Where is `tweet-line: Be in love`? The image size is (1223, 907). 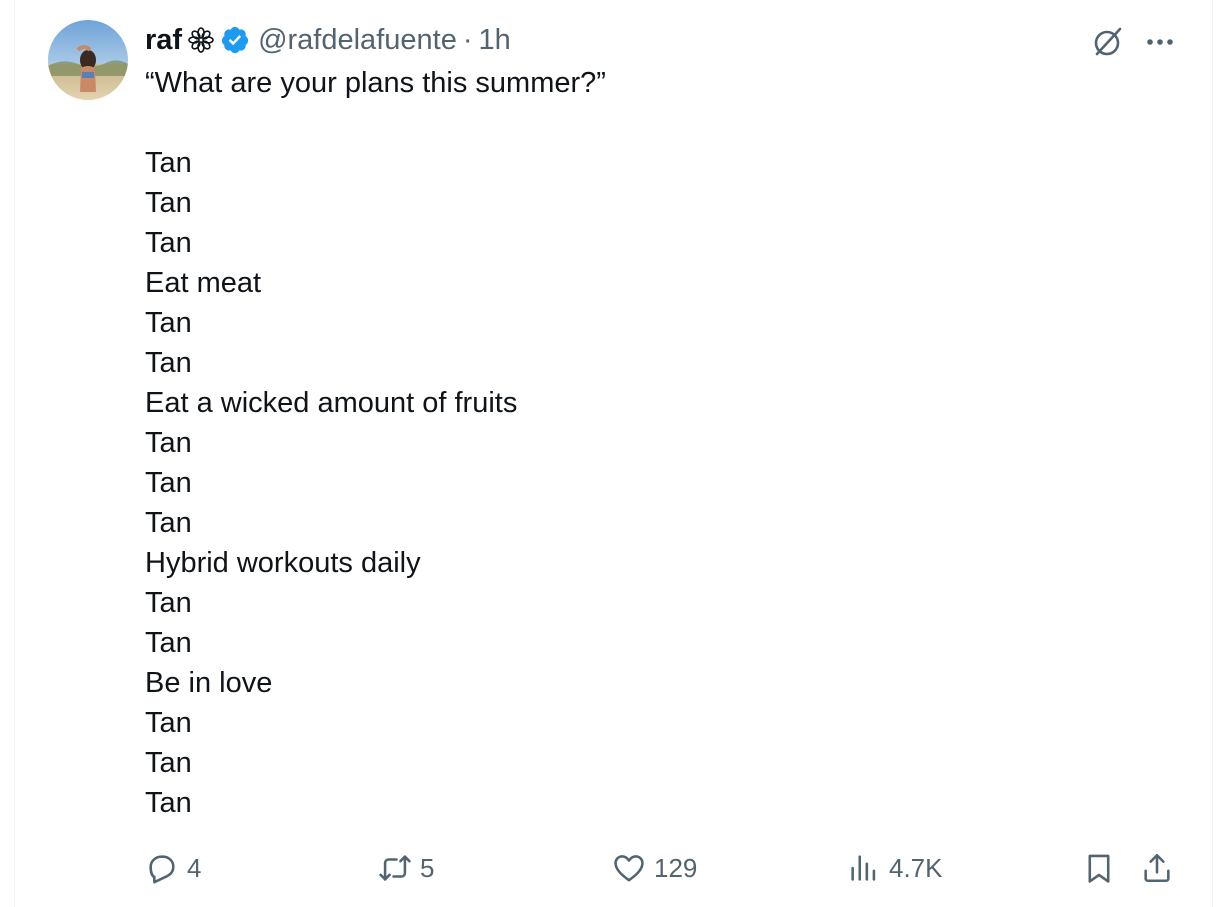 tweet-line: Be in love is located at coordinates (209, 683).